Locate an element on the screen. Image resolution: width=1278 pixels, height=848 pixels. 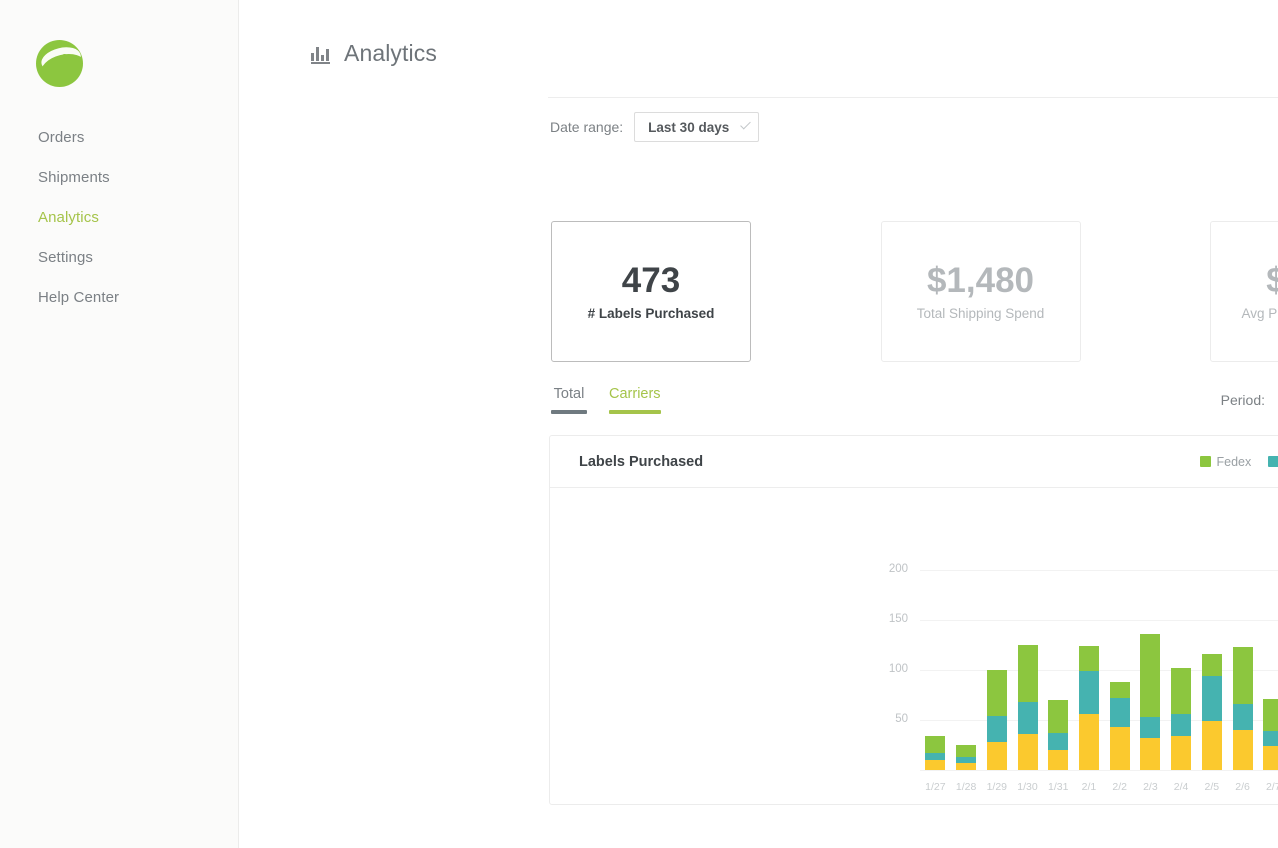
y-axis-tick-label: 150 is located at coordinates (898, 619).